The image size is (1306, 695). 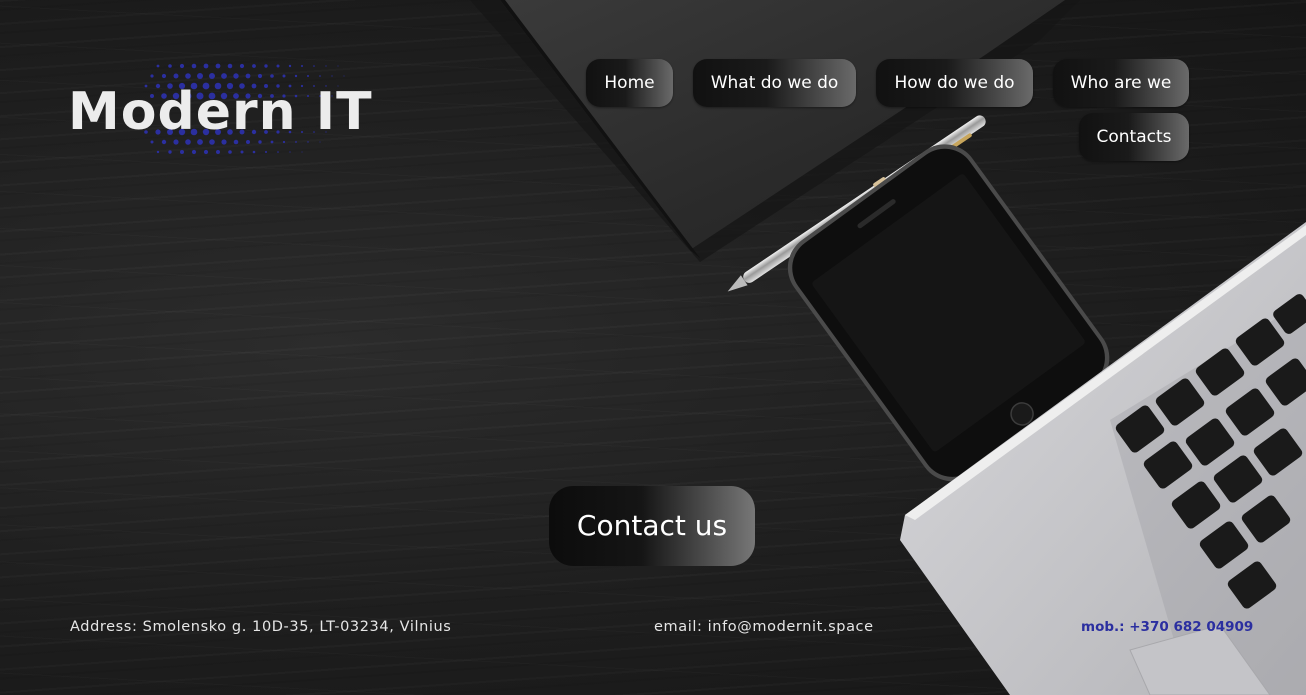 I want to click on nav-home-button: Home, so click(x=629, y=83).